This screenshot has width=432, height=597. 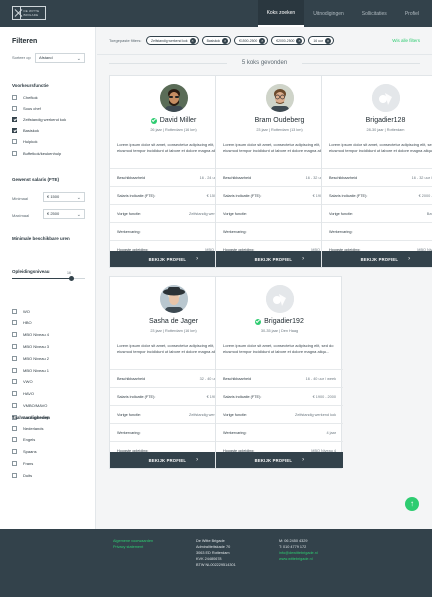 I want to click on checkbox-option: MBO Niveau 2, so click(x=30, y=358).